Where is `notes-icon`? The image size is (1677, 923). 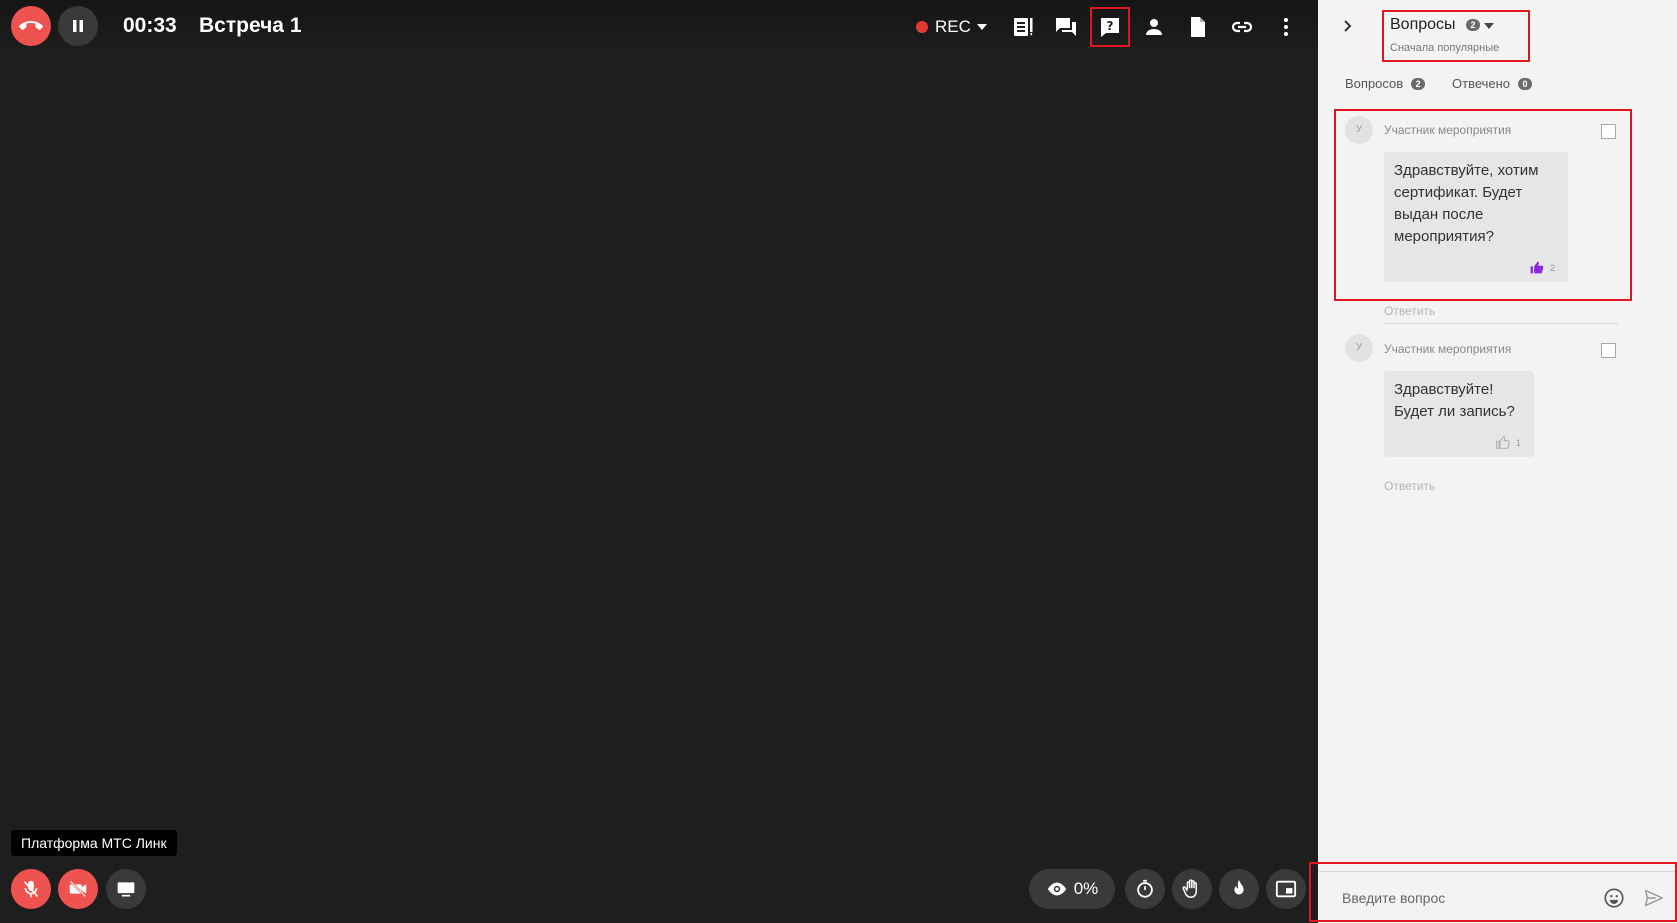 notes-icon is located at coordinates (1023, 27).